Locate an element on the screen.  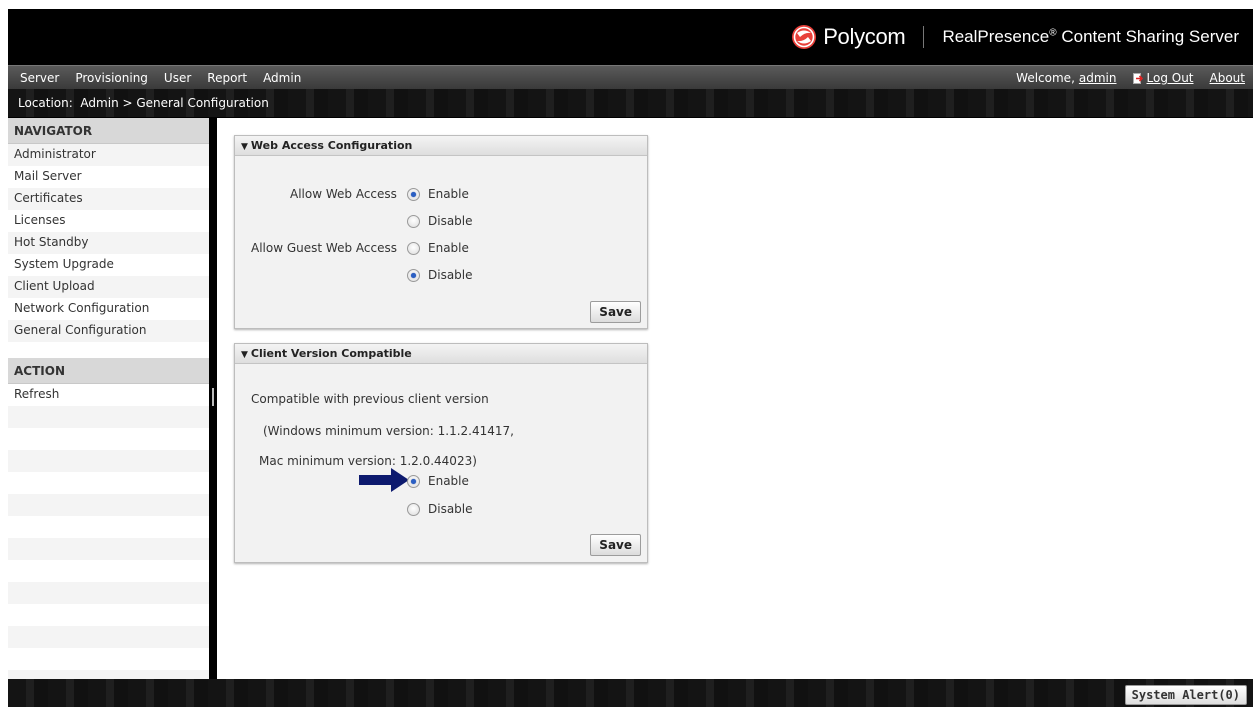
allow-web-enable-label: Enable is located at coordinates (448, 194).